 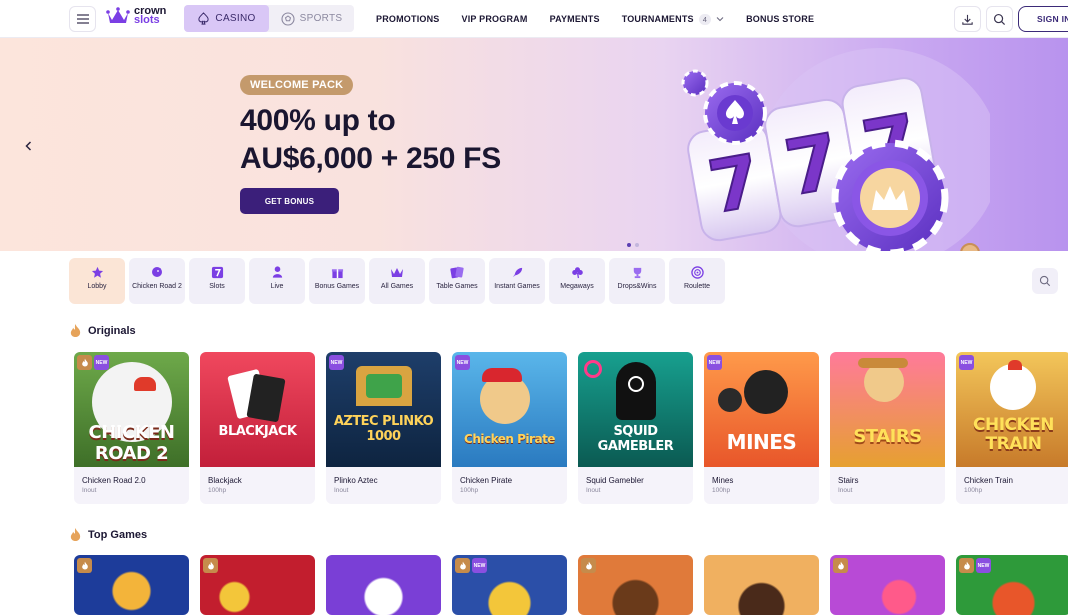 I want to click on category-label: All Games, so click(x=397, y=286).